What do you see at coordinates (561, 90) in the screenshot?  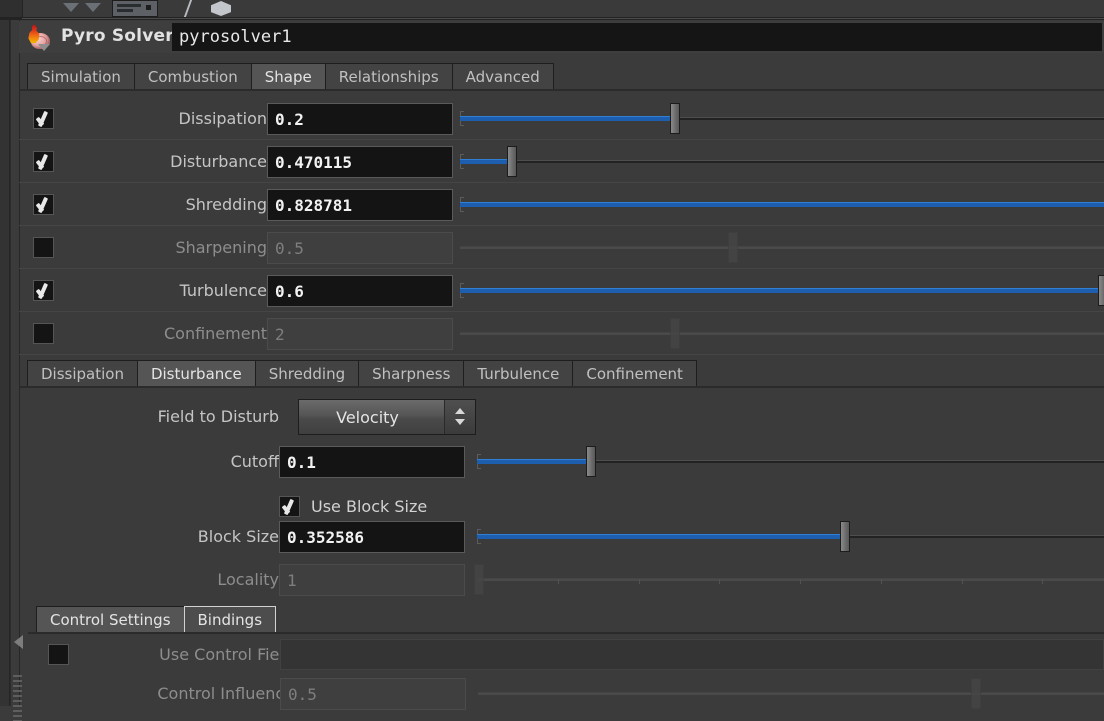 I see `main-tab-underline` at bounding box center [561, 90].